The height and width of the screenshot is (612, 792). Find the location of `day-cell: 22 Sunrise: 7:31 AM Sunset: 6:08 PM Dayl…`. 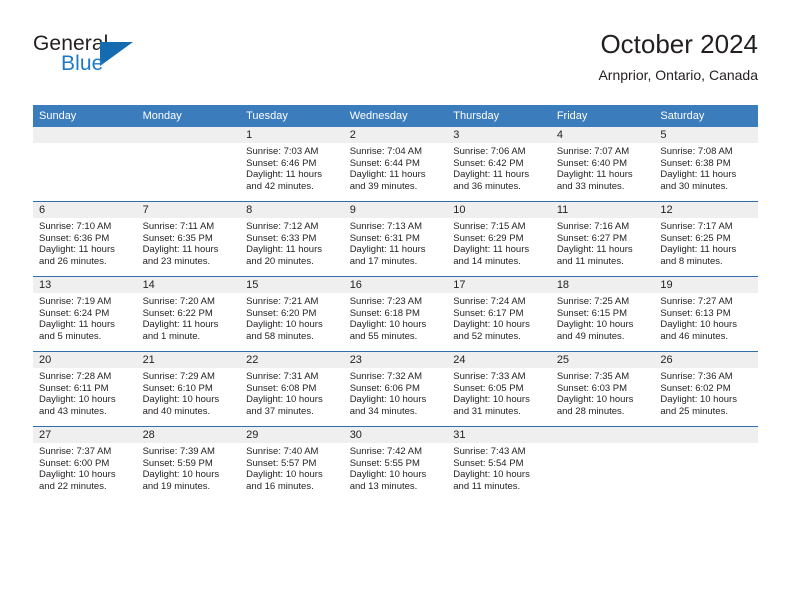

day-cell: 22 Sunrise: 7:31 AM Sunset: 6:08 PM Dayl… is located at coordinates (292, 389).